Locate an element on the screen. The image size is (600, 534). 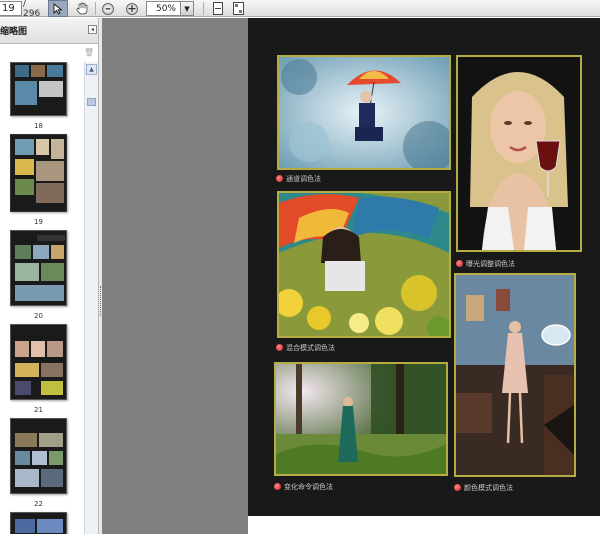
caption-text: 曝光调整调色法 is located at coordinates (490, 263).